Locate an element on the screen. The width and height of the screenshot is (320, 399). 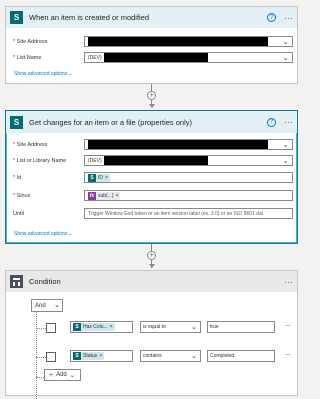
id-field: S ID × is located at coordinates (188, 177).